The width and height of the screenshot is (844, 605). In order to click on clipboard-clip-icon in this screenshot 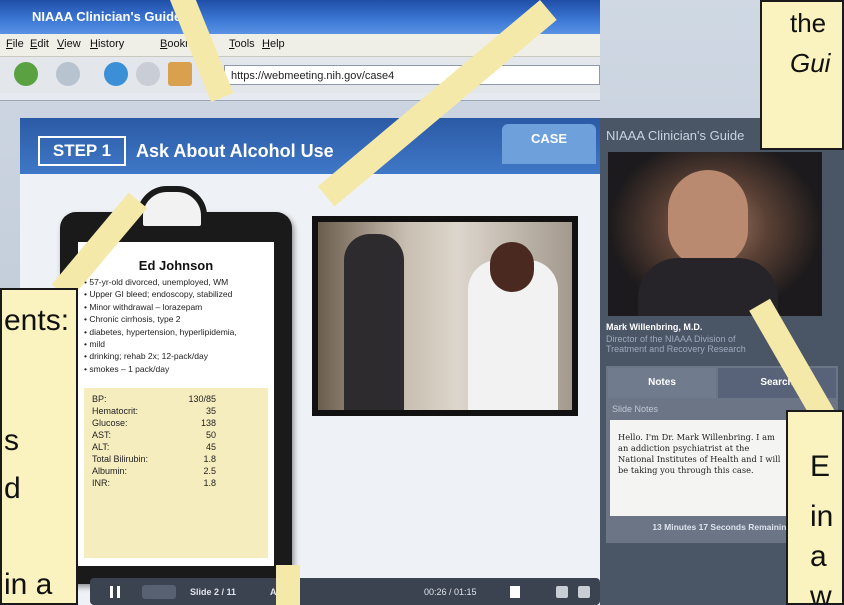, I will do `click(172, 209)`.